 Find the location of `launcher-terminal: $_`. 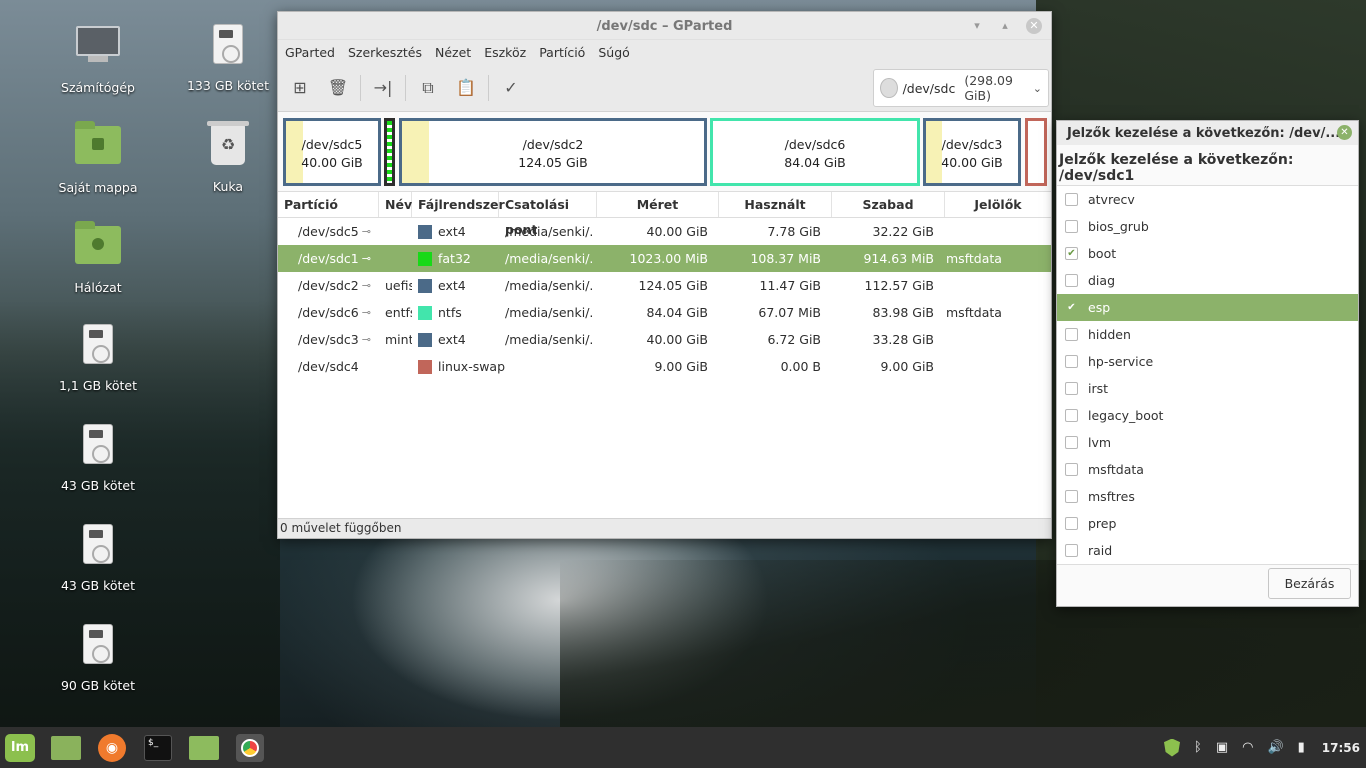

launcher-terminal: $_ is located at coordinates (158, 747).